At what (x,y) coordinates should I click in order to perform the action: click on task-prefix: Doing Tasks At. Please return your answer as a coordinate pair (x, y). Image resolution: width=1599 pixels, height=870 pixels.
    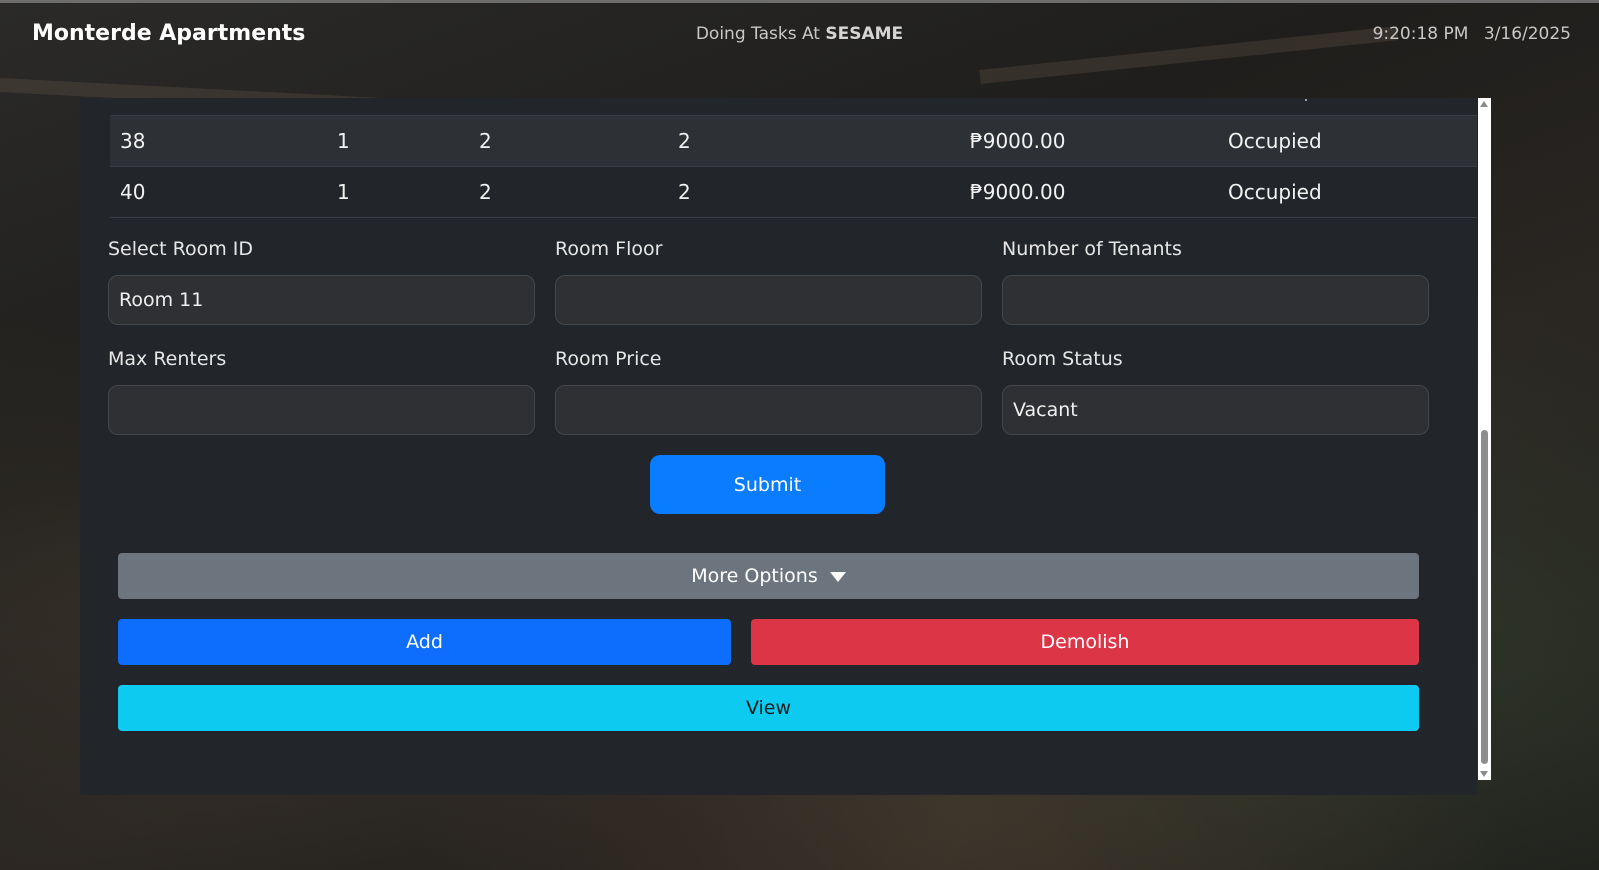
    Looking at the image, I should click on (757, 34).